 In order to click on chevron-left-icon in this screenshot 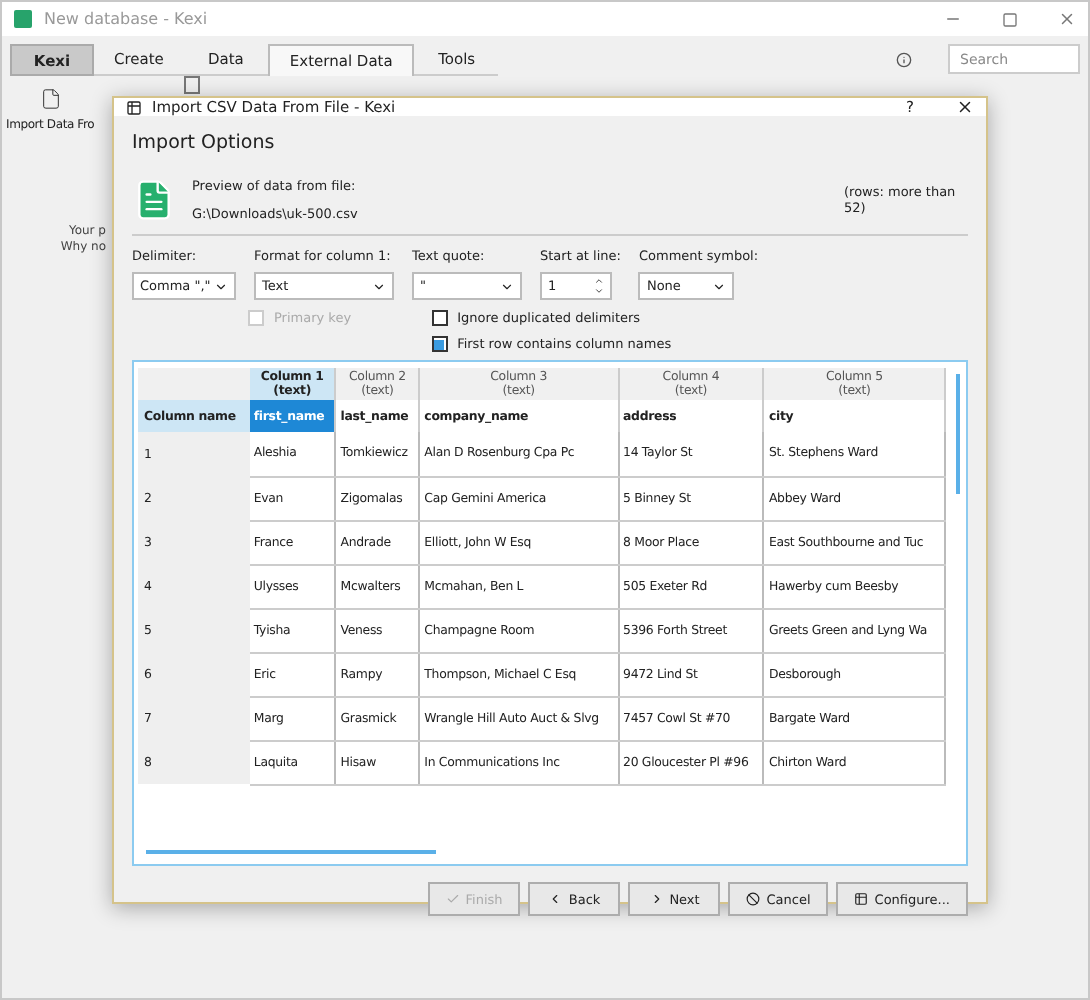, I will do `click(555, 899)`.